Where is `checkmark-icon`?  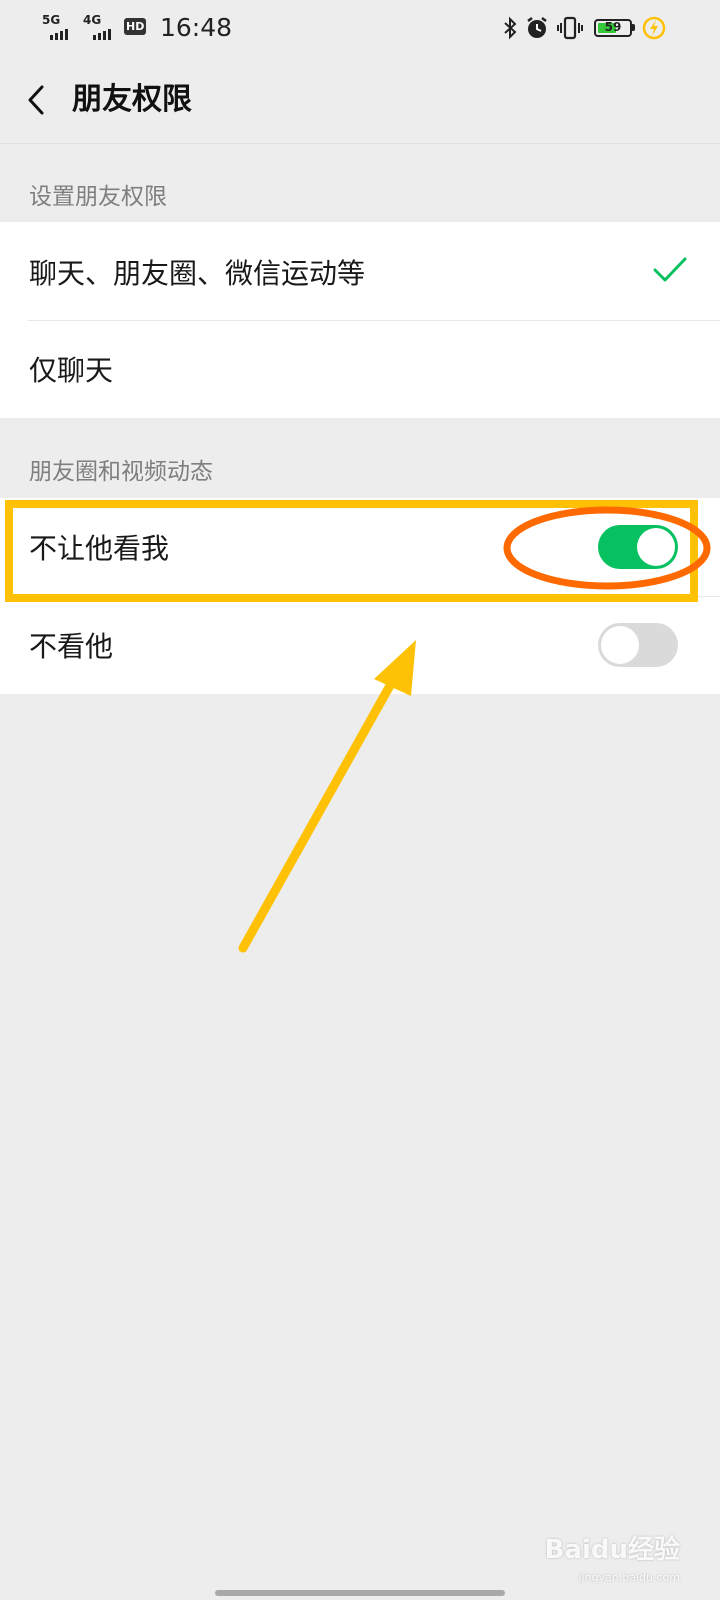
checkmark-icon is located at coordinates (670, 269).